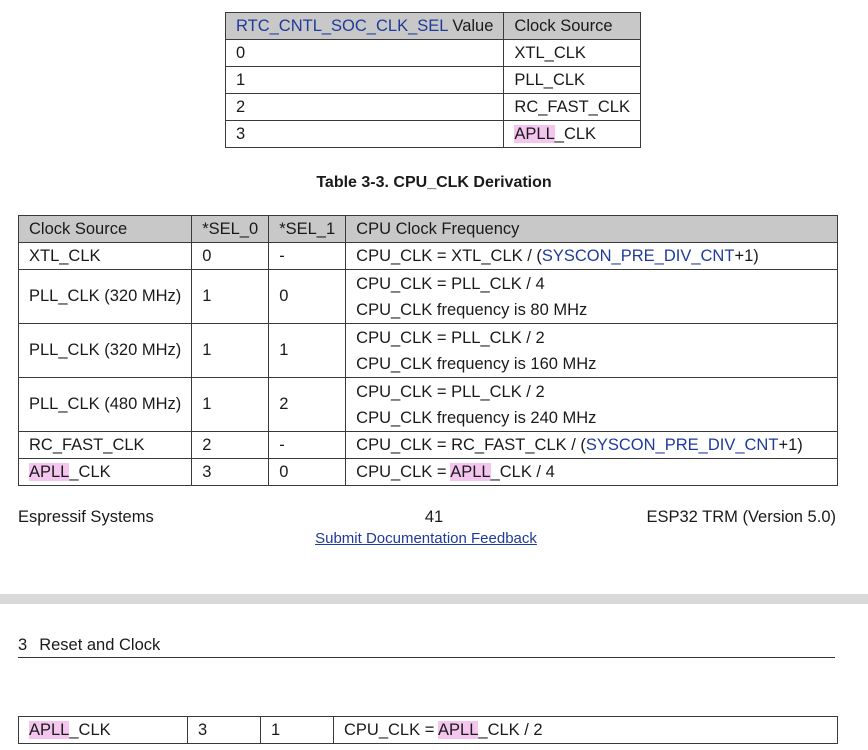 This screenshot has height=750, width=868. I want to click on cell-value: 3, so click(364, 134).